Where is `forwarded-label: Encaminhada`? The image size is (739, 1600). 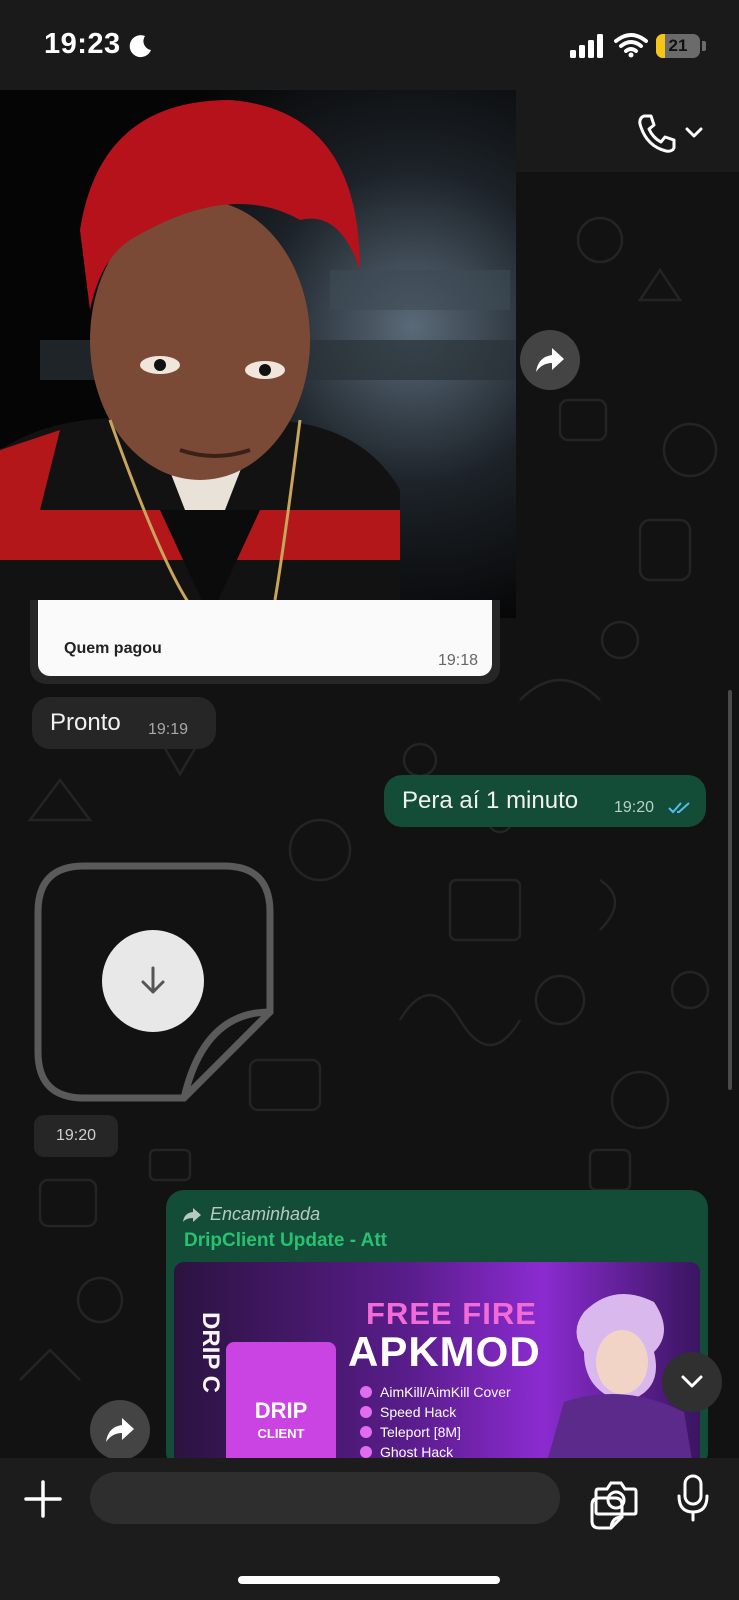 forwarded-label: Encaminhada is located at coordinates (265, 1214).